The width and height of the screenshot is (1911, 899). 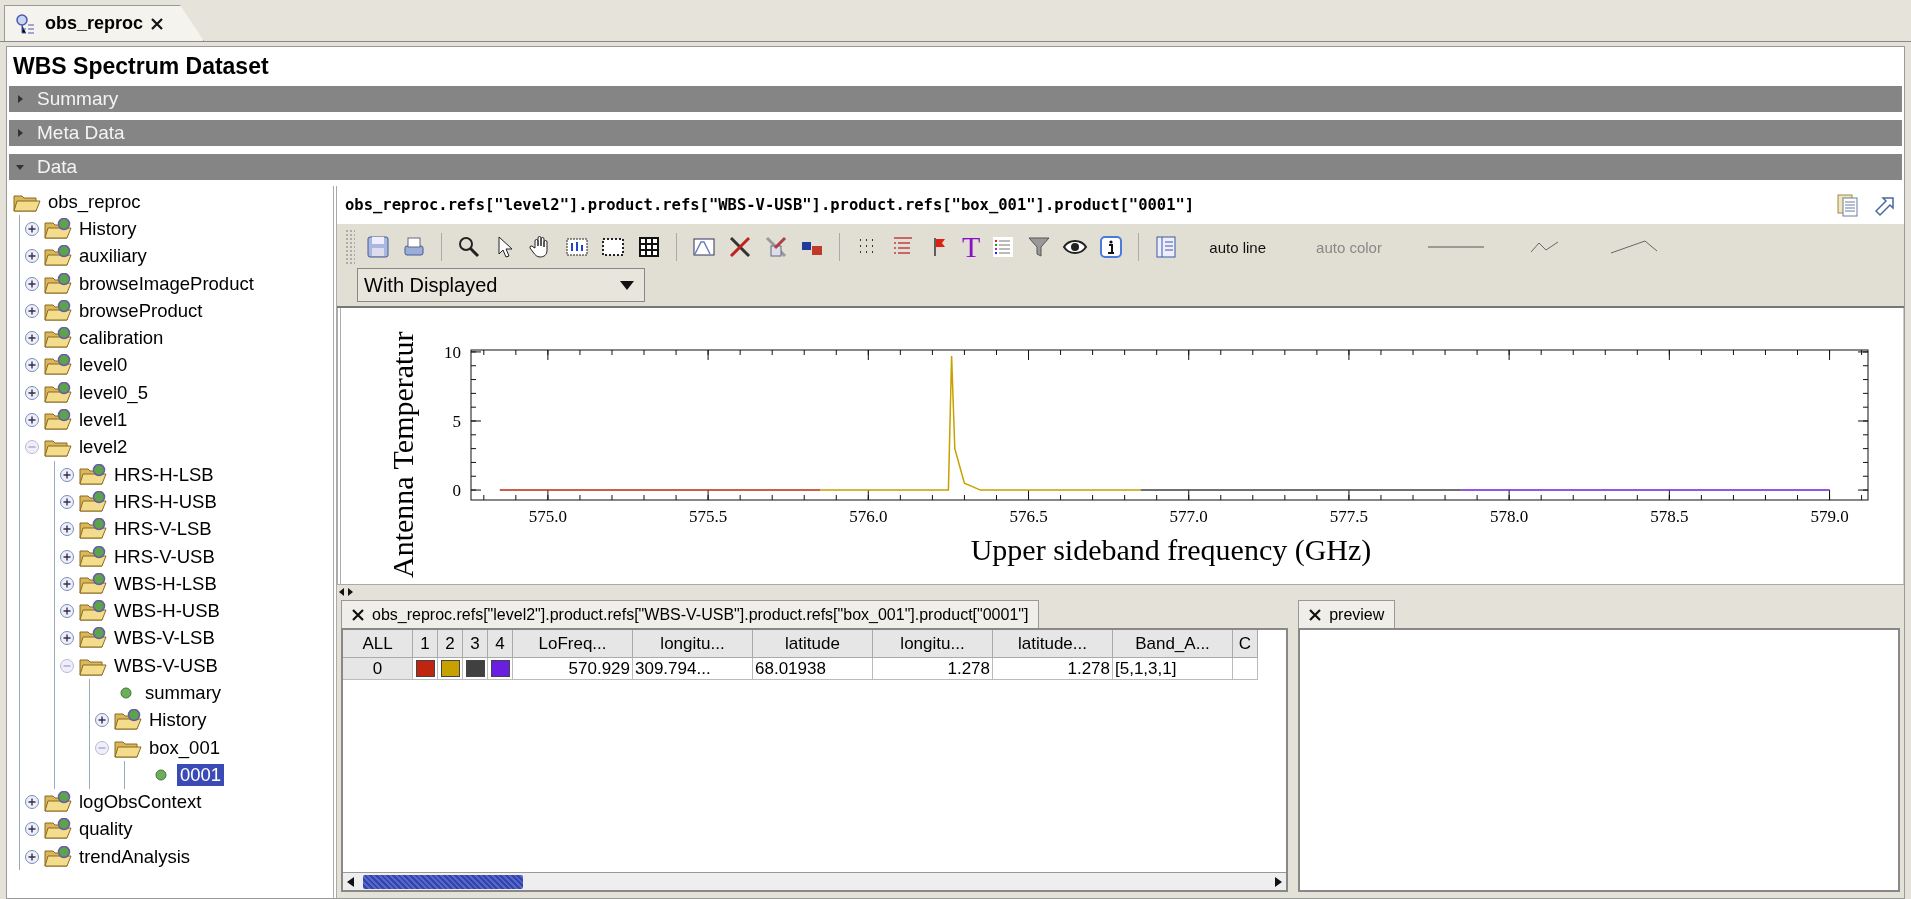 I want to click on tree-item: HRS-H-LSB, so click(x=164, y=474).